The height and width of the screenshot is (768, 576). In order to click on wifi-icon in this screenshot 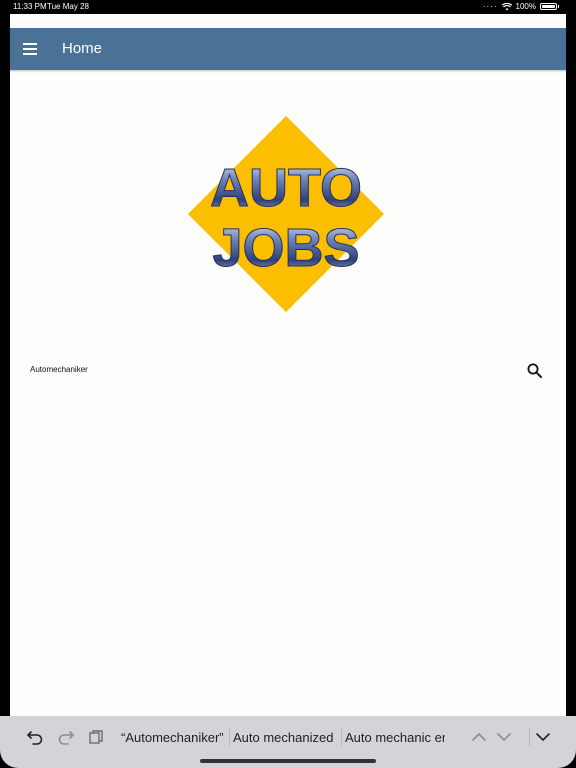, I will do `click(506, 6)`.